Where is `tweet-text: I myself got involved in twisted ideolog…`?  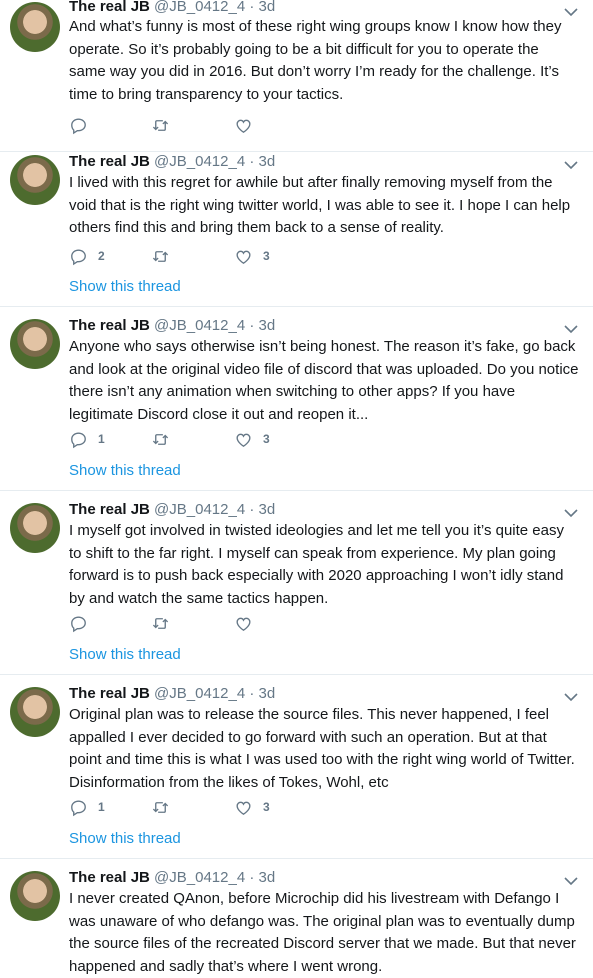 tweet-text: I myself got involved in twisted ideolog… is located at coordinates (316, 564).